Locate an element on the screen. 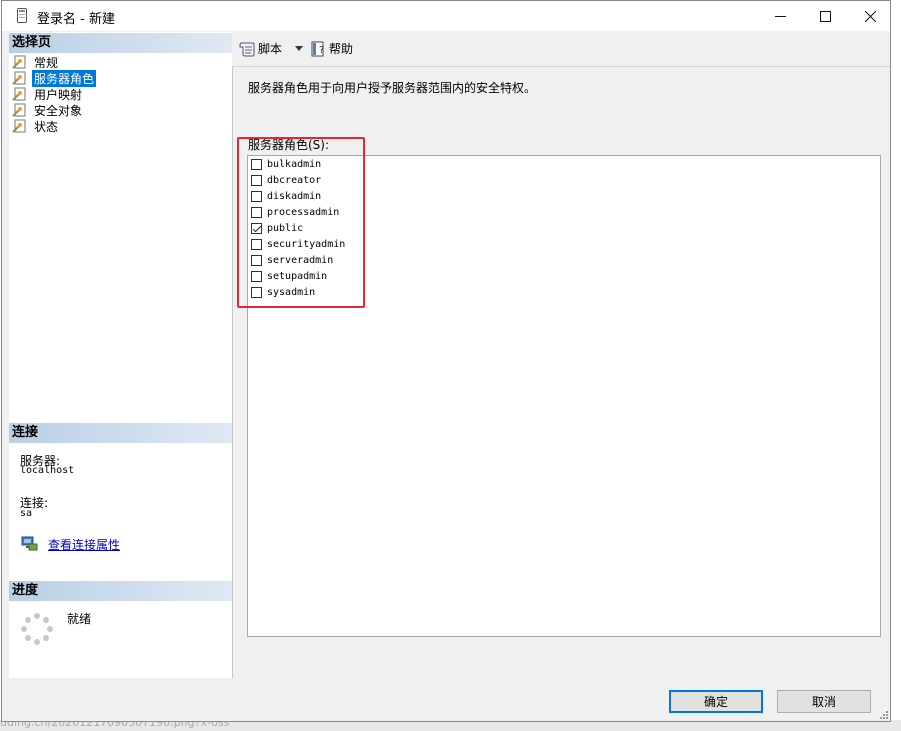  connection-header: 连接 is located at coordinates (120, 433).